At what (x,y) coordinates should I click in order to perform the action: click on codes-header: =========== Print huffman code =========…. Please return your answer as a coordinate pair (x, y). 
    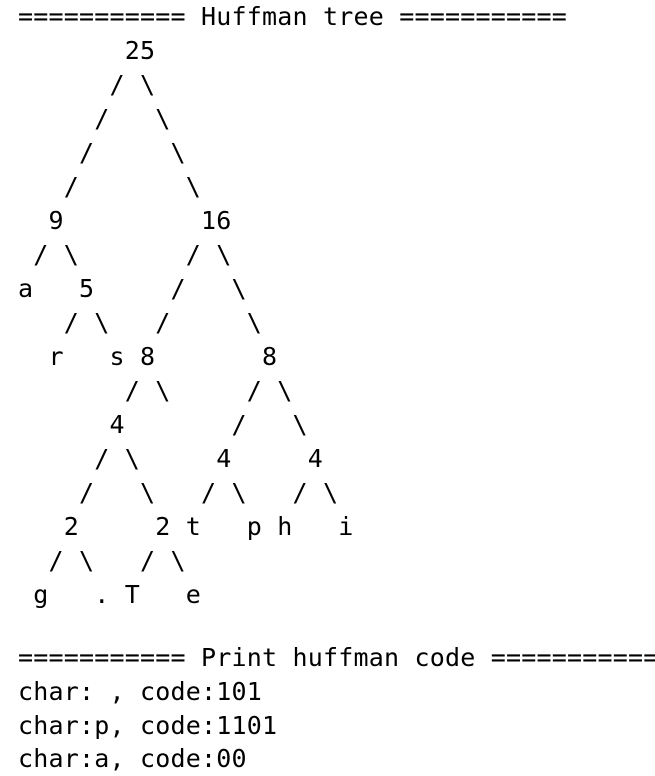
    Looking at the image, I should click on (336, 657).